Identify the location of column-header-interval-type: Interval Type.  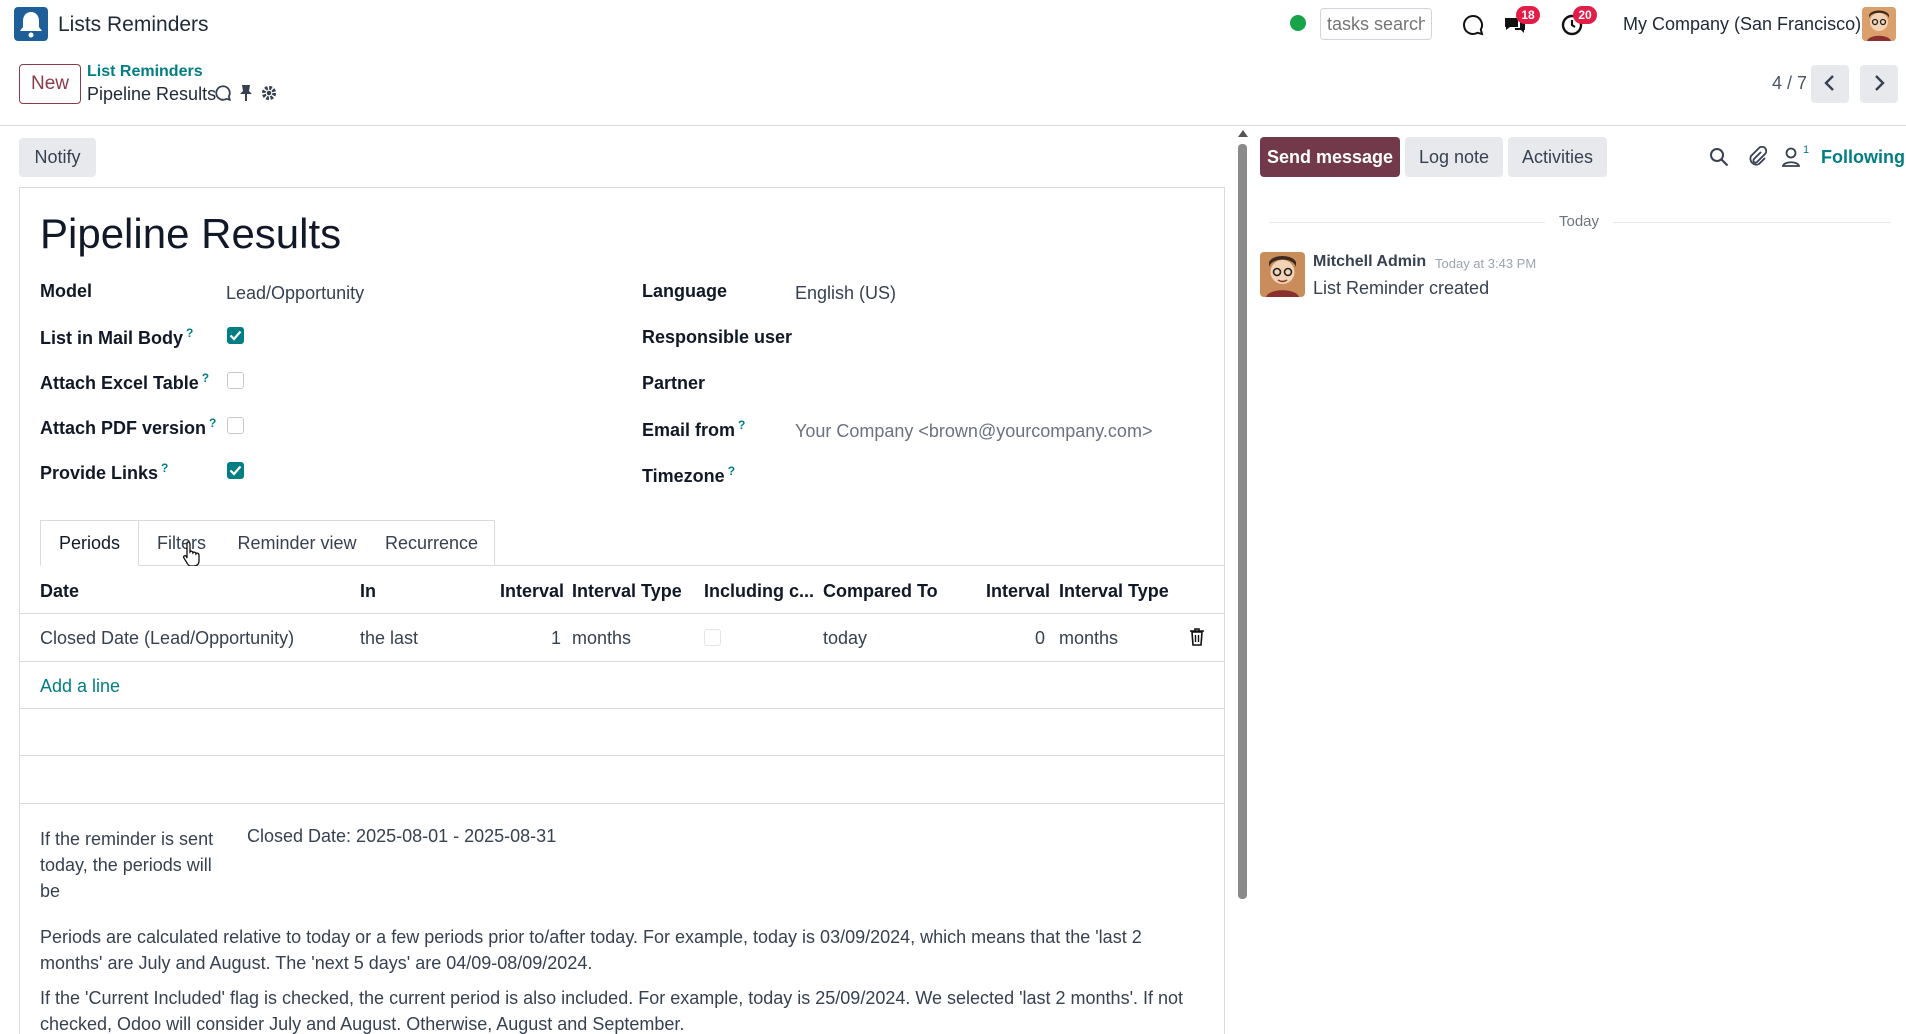
(627, 591).